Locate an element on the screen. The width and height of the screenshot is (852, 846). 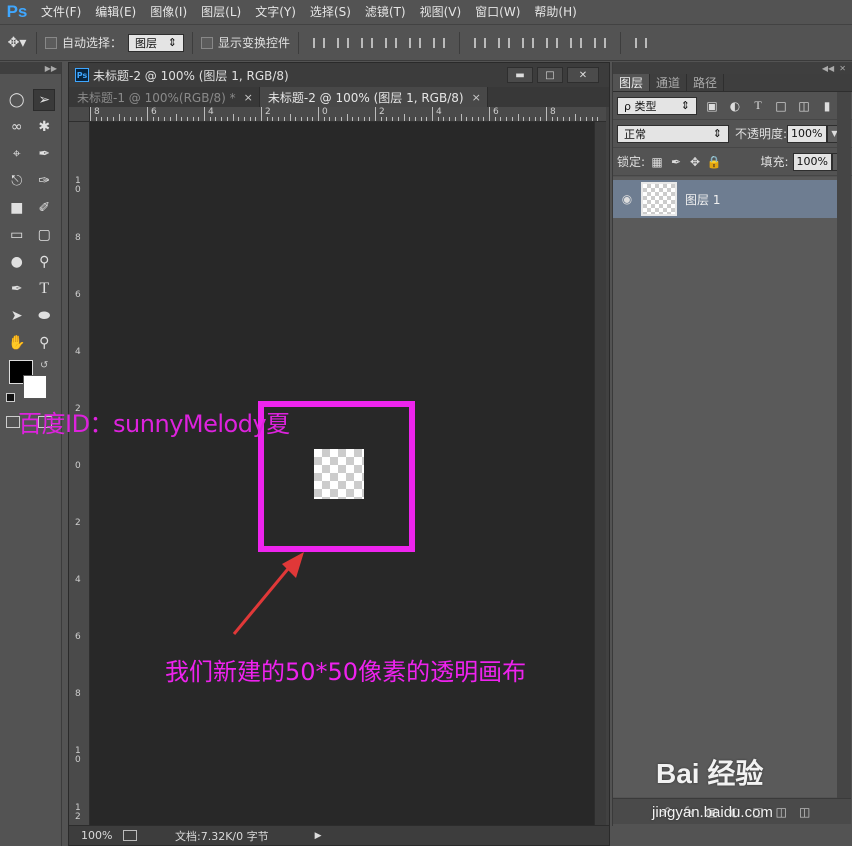
menu-file: 文件(F) is located at coordinates (61, 12).